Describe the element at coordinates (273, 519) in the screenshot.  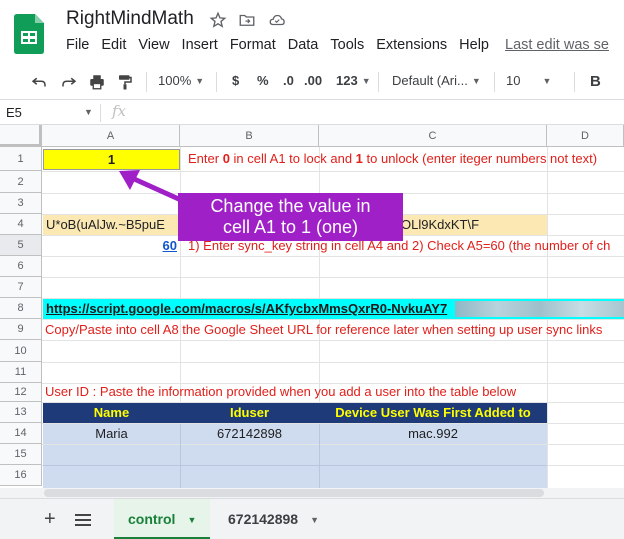
I see `sheet-tab-672142898: 672142898 ▼` at that location.